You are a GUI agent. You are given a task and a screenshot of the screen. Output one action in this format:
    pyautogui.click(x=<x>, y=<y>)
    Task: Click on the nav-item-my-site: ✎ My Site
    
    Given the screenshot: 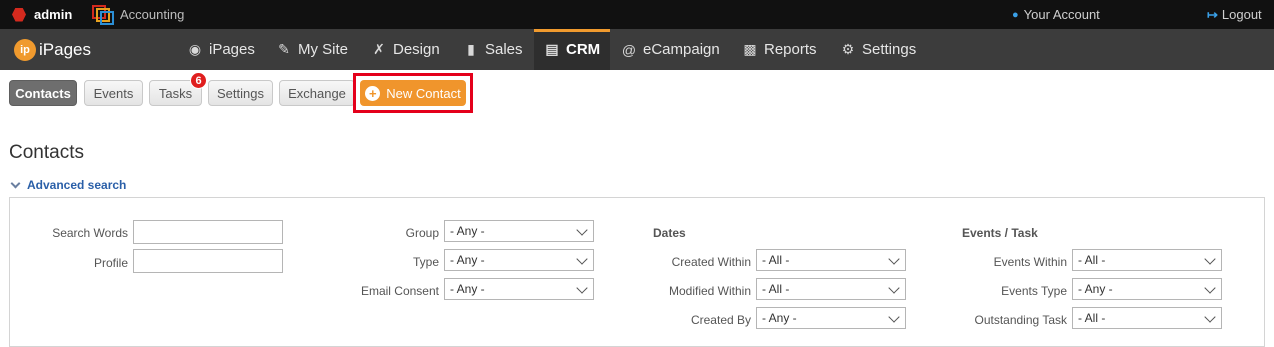 What is the action you would take?
    pyautogui.click(x=315, y=49)
    